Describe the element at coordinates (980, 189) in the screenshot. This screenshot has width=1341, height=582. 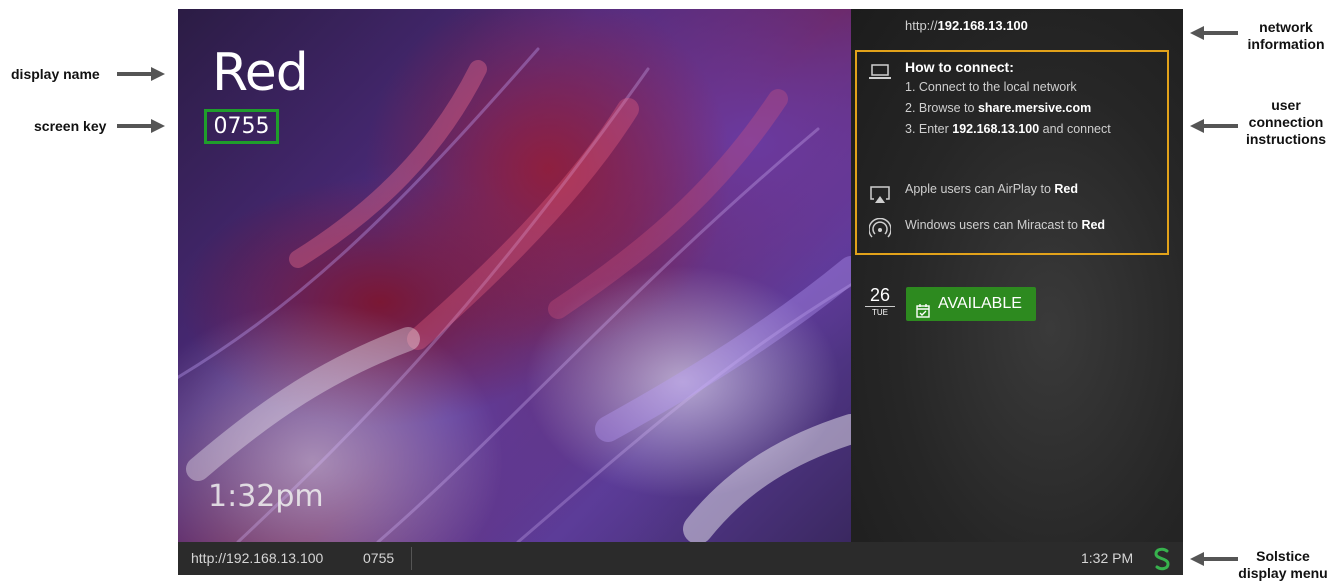
I see `airplay-prefix: Apple users can AirPlay to` at that location.